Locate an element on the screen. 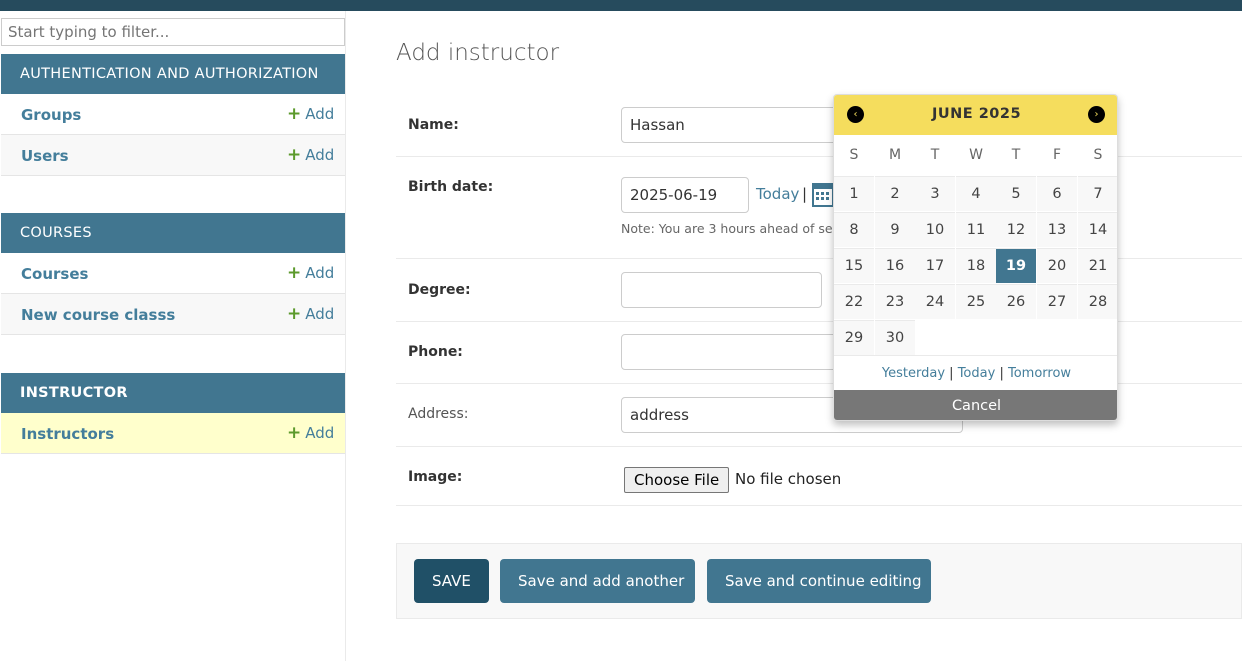 This screenshot has height=661, width=1242. choose-file-button: Choose File is located at coordinates (677, 480).